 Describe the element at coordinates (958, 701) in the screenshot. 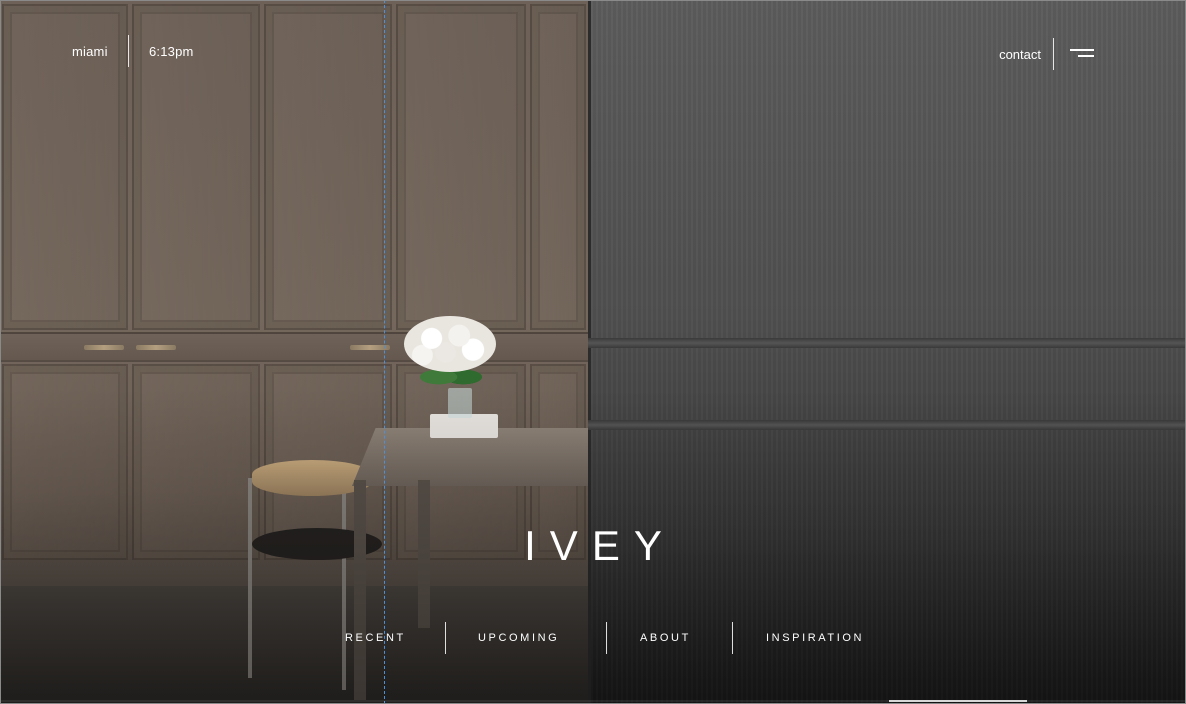

I see `horizontal-scroll-thumb` at that location.